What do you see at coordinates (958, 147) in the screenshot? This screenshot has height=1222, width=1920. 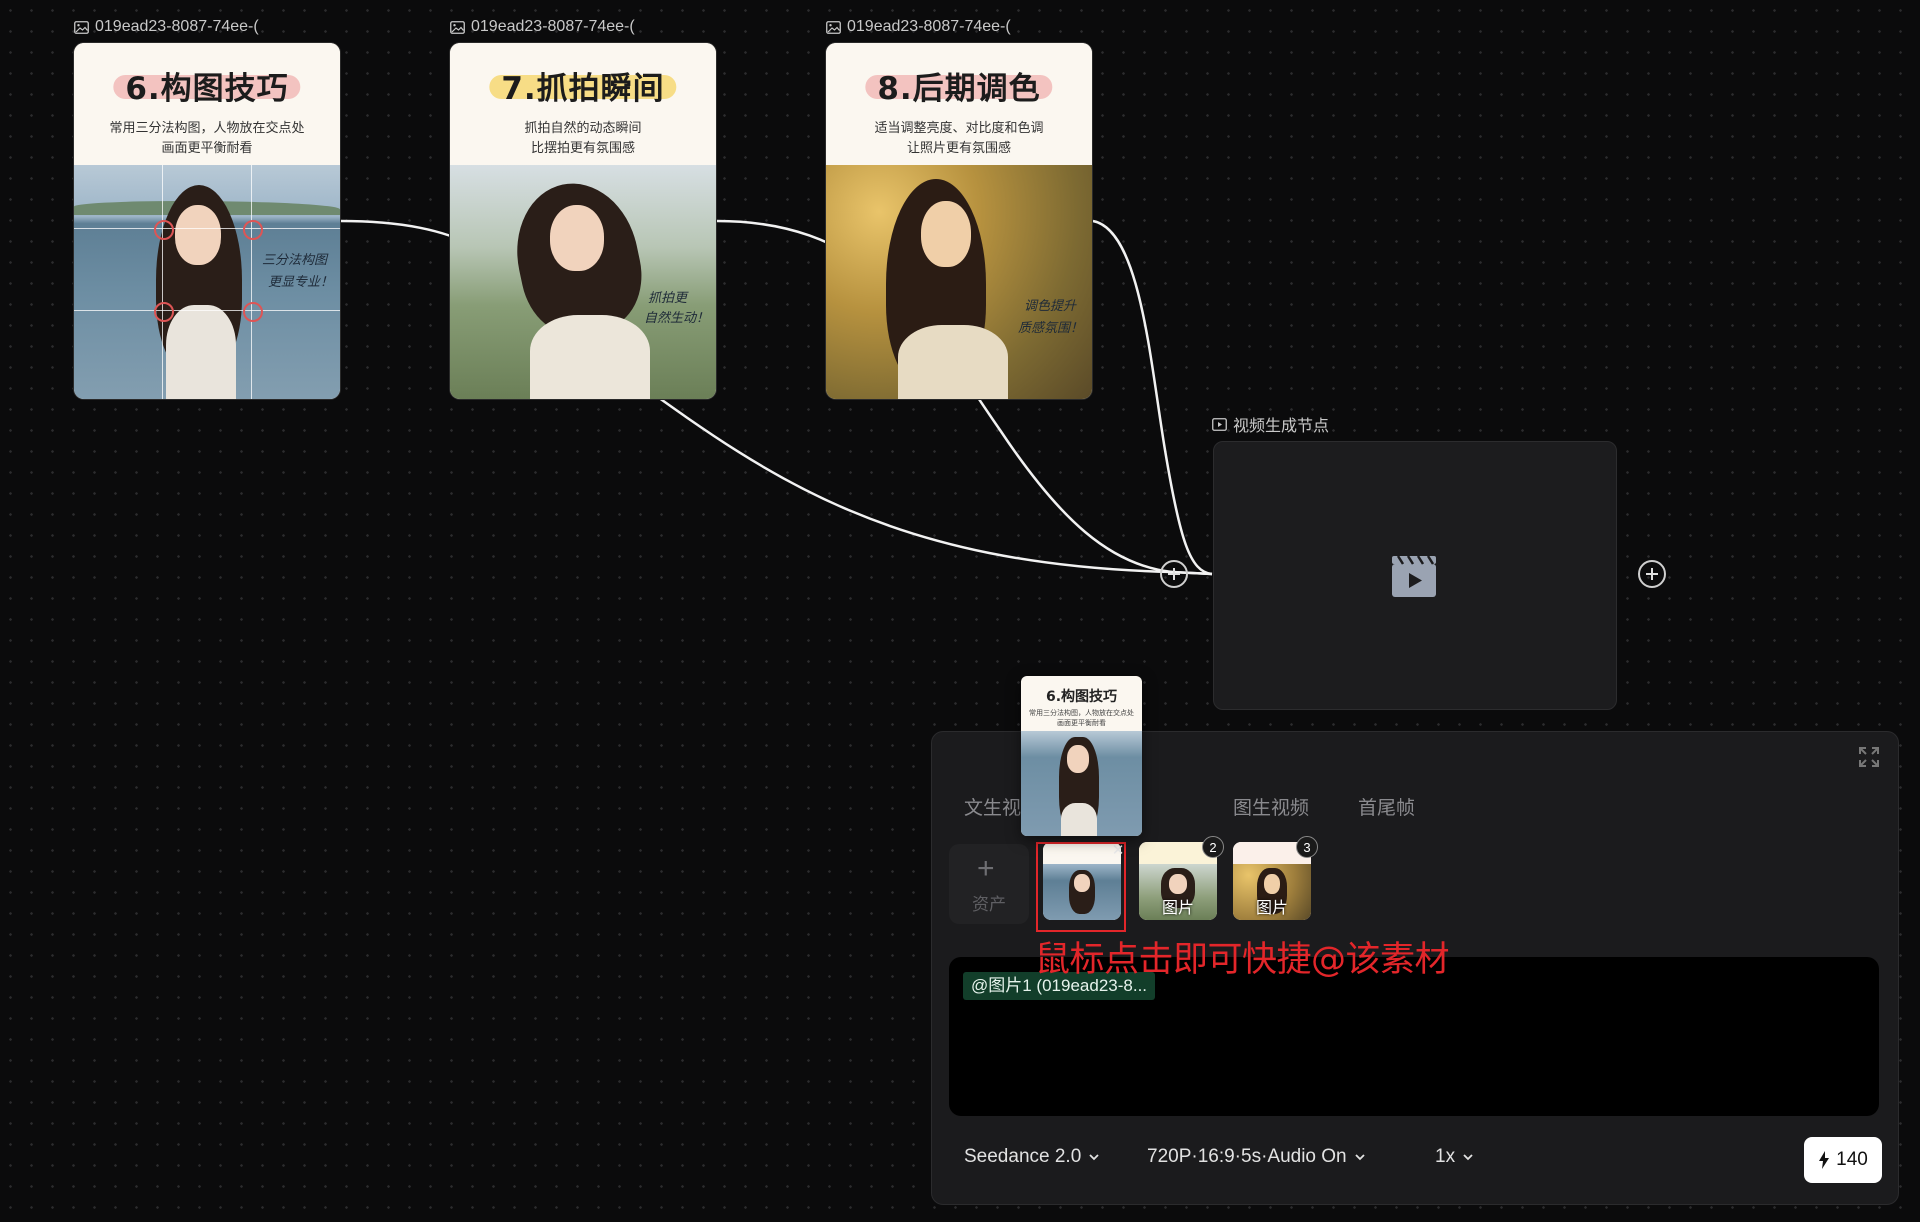 I see `card-subtitle: 让照片更有氛围感` at bounding box center [958, 147].